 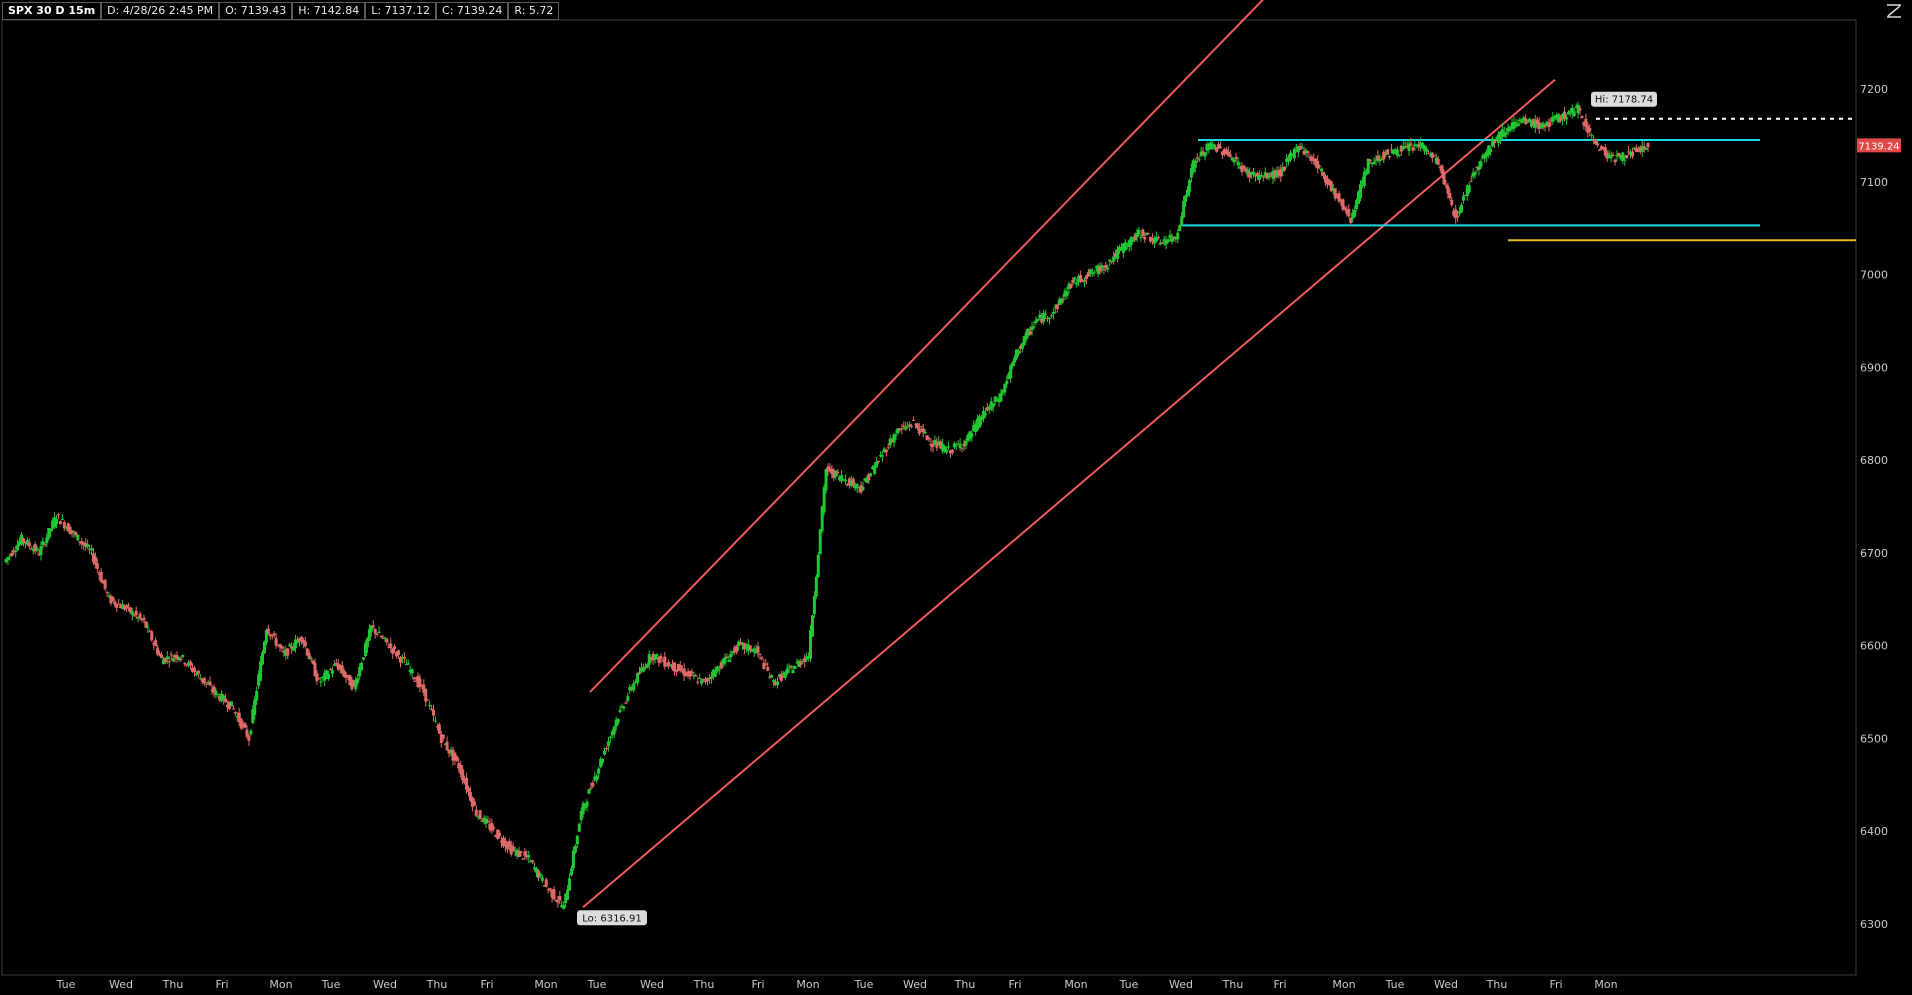 What do you see at coordinates (52, 11) in the screenshot?
I see `symbol-label: SPX 30 D 15m` at bounding box center [52, 11].